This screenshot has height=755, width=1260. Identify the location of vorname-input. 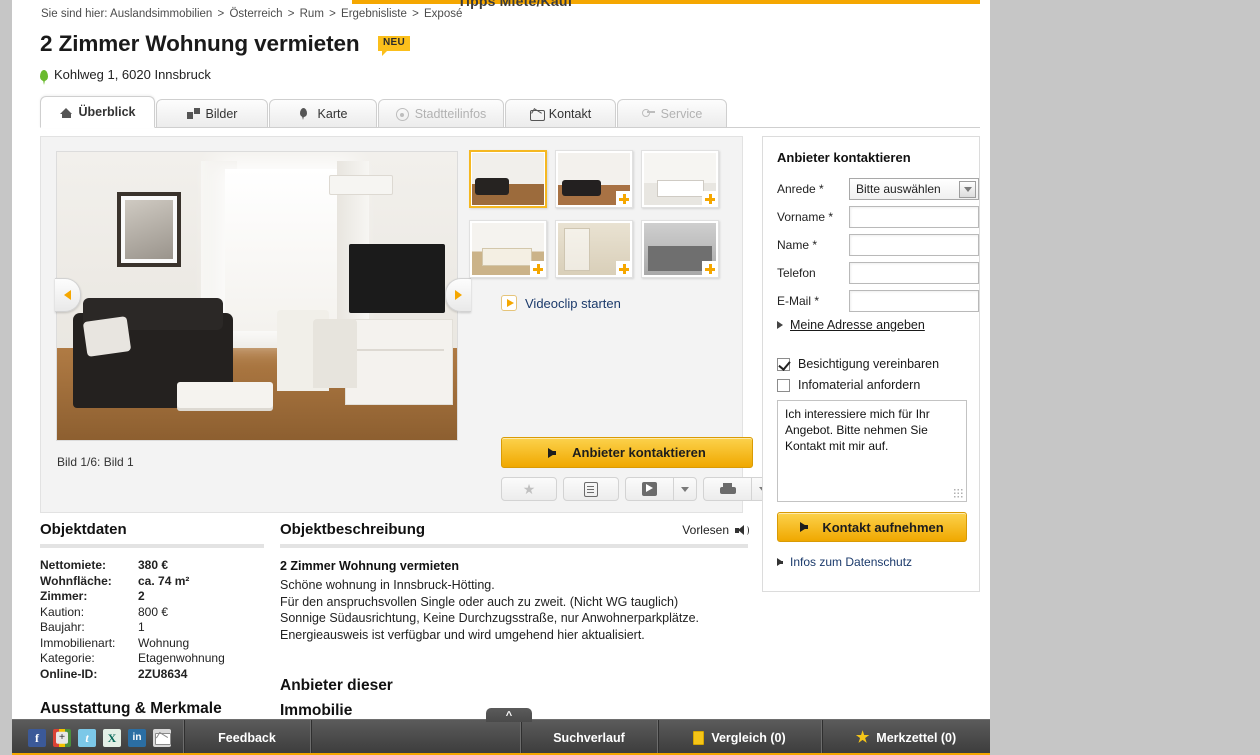
(914, 217).